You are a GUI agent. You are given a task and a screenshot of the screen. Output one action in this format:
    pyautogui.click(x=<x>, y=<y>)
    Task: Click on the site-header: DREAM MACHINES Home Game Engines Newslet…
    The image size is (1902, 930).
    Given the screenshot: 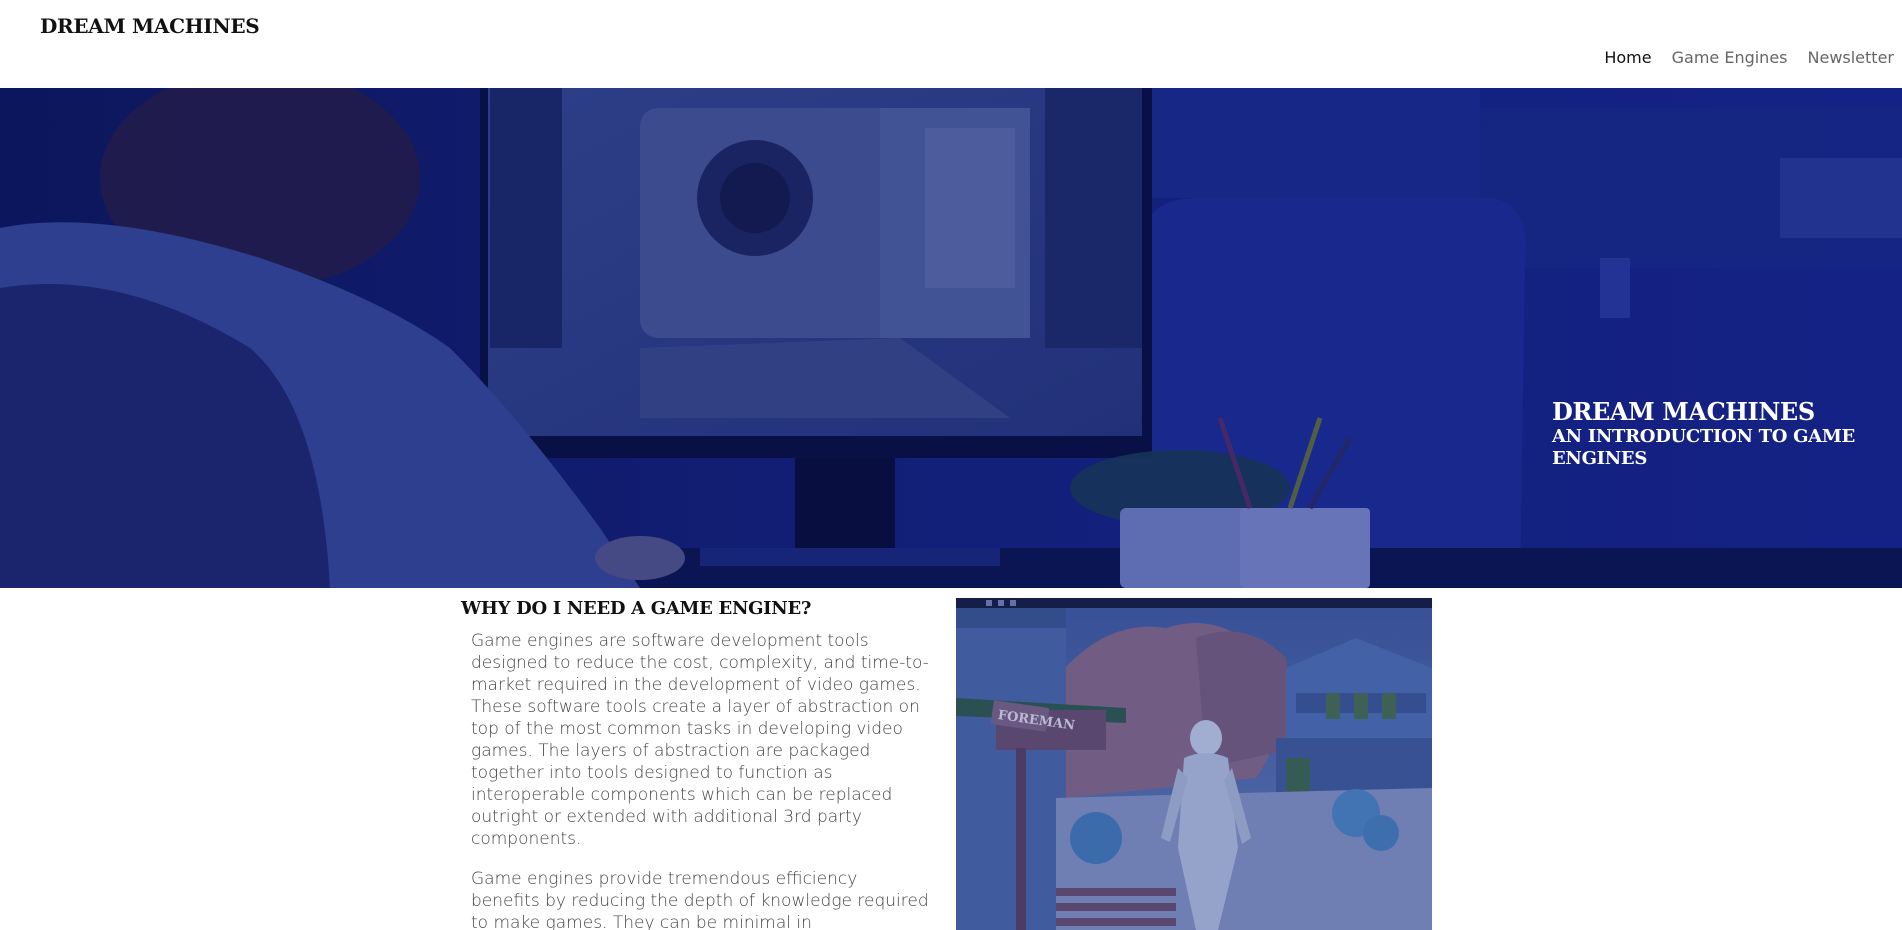 What is the action you would take?
    pyautogui.click(x=951, y=44)
    